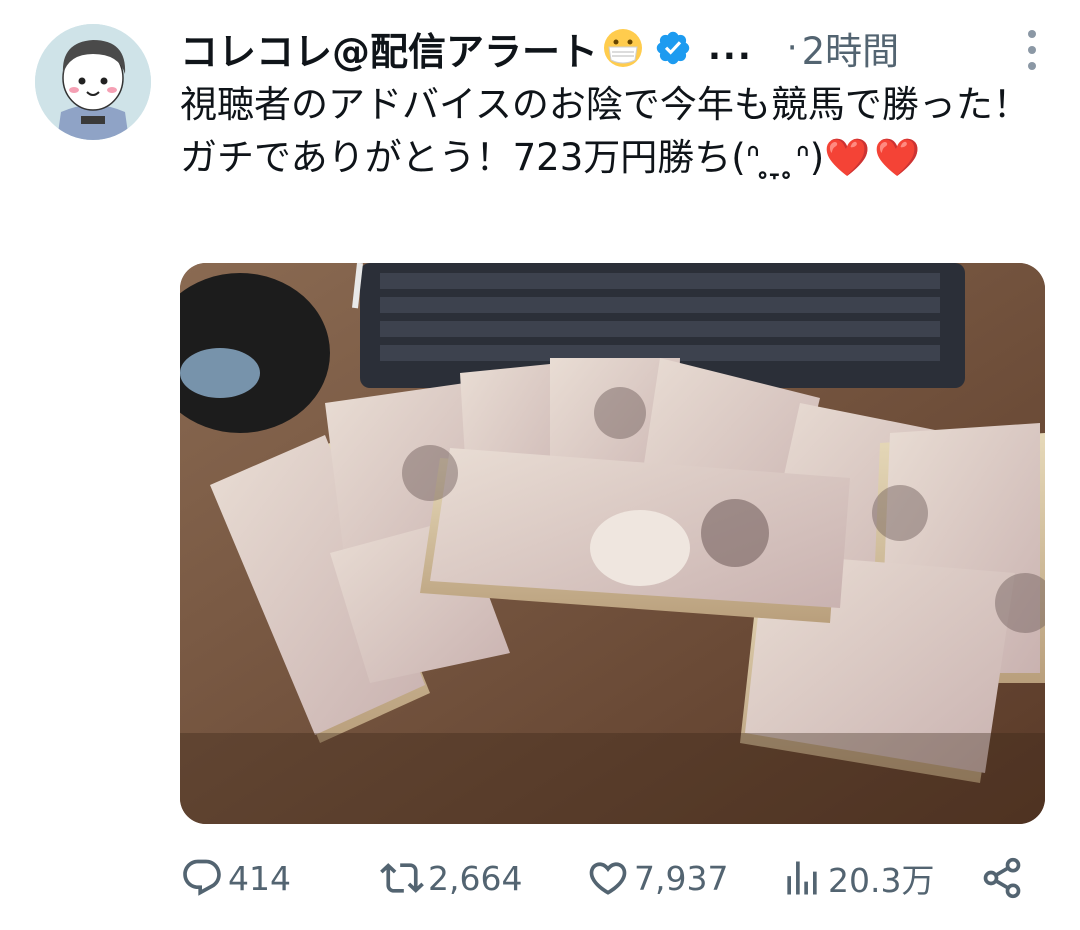 The image size is (1080, 930). Describe the element at coordinates (402, 878) in the screenshot. I see `retweet-icon` at that location.